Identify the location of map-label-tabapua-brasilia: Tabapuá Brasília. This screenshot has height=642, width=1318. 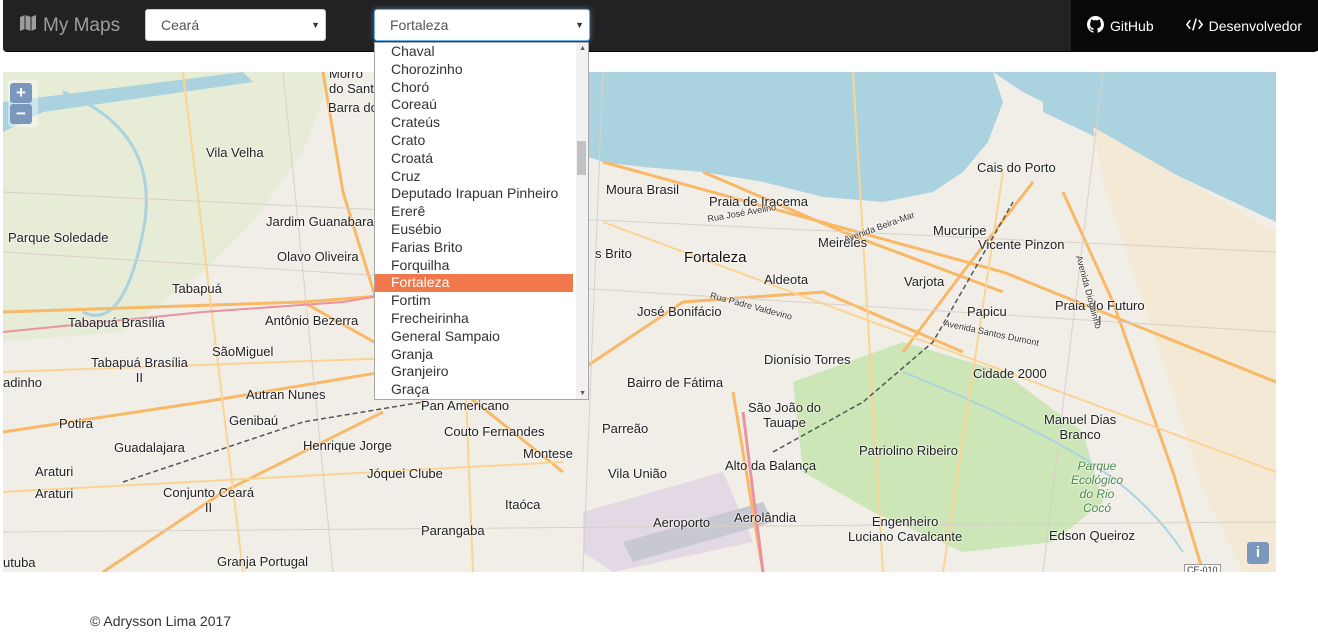
(116, 322).